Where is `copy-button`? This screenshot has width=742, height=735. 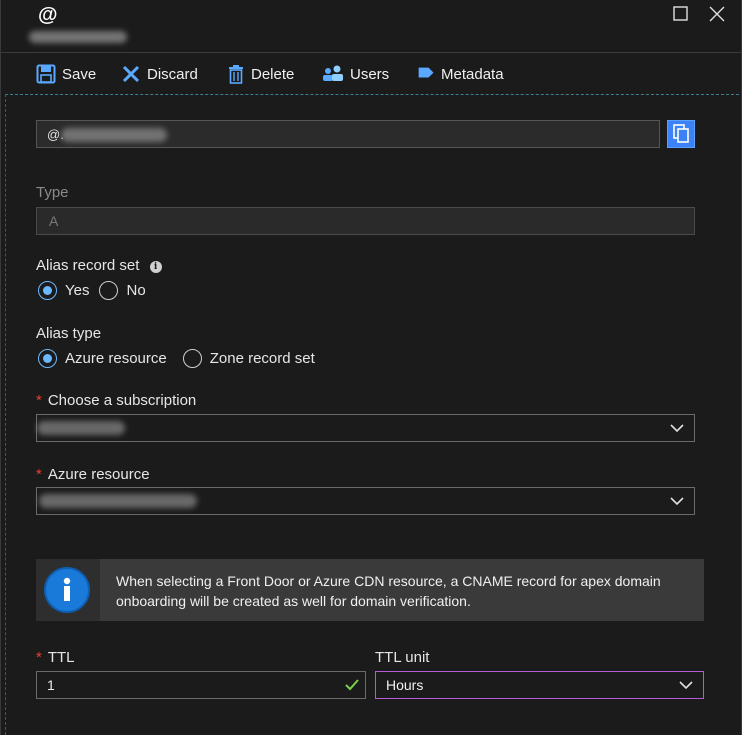
copy-button is located at coordinates (681, 134).